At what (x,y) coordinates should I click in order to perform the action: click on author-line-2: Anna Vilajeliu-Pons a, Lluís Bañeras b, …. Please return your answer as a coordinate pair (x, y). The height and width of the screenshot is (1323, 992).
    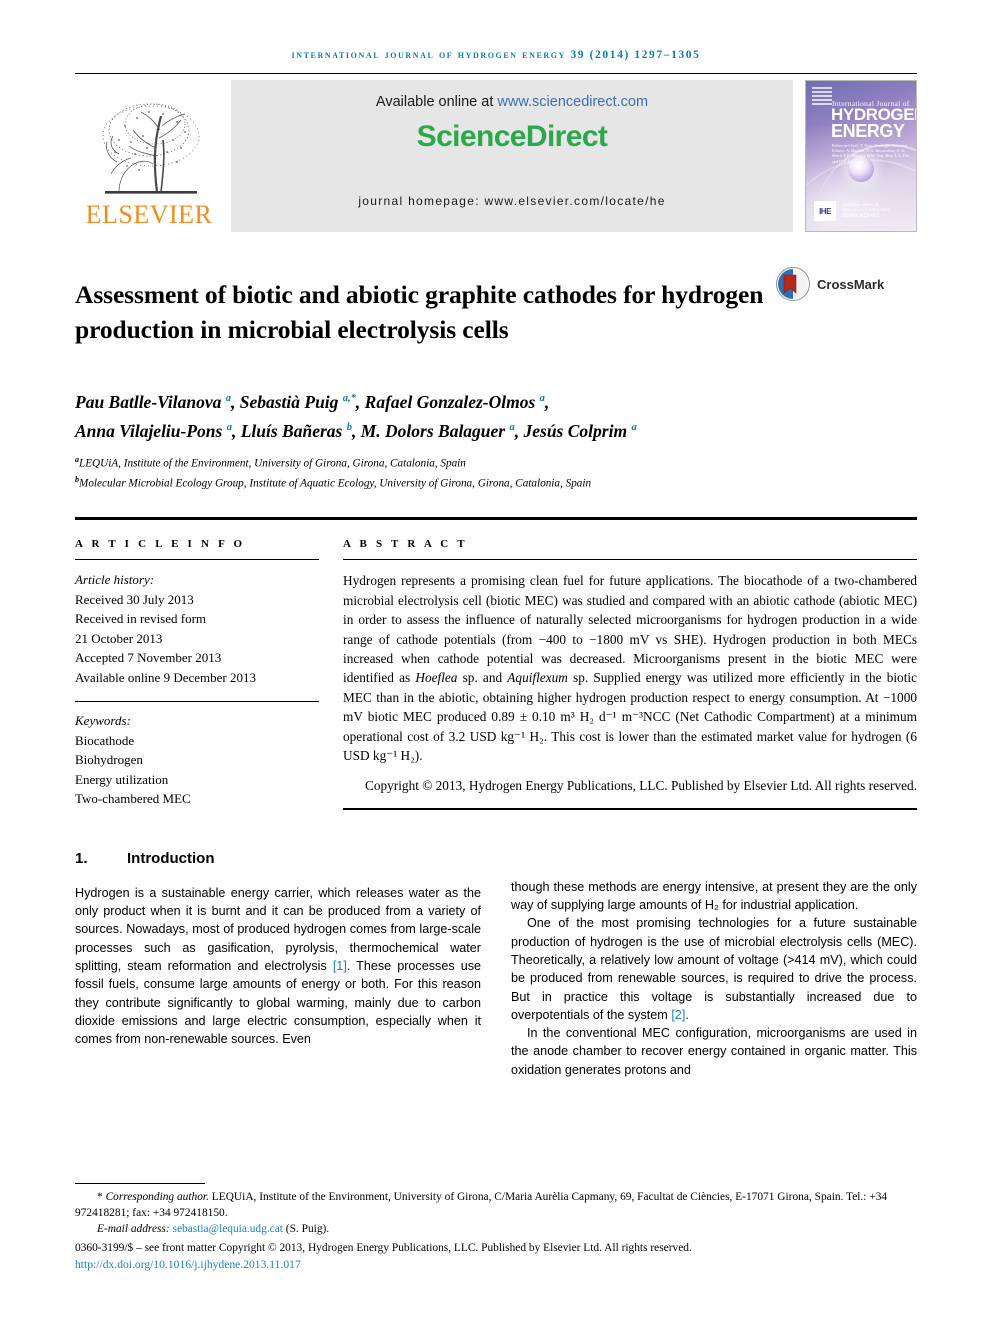
    Looking at the image, I should click on (356, 430).